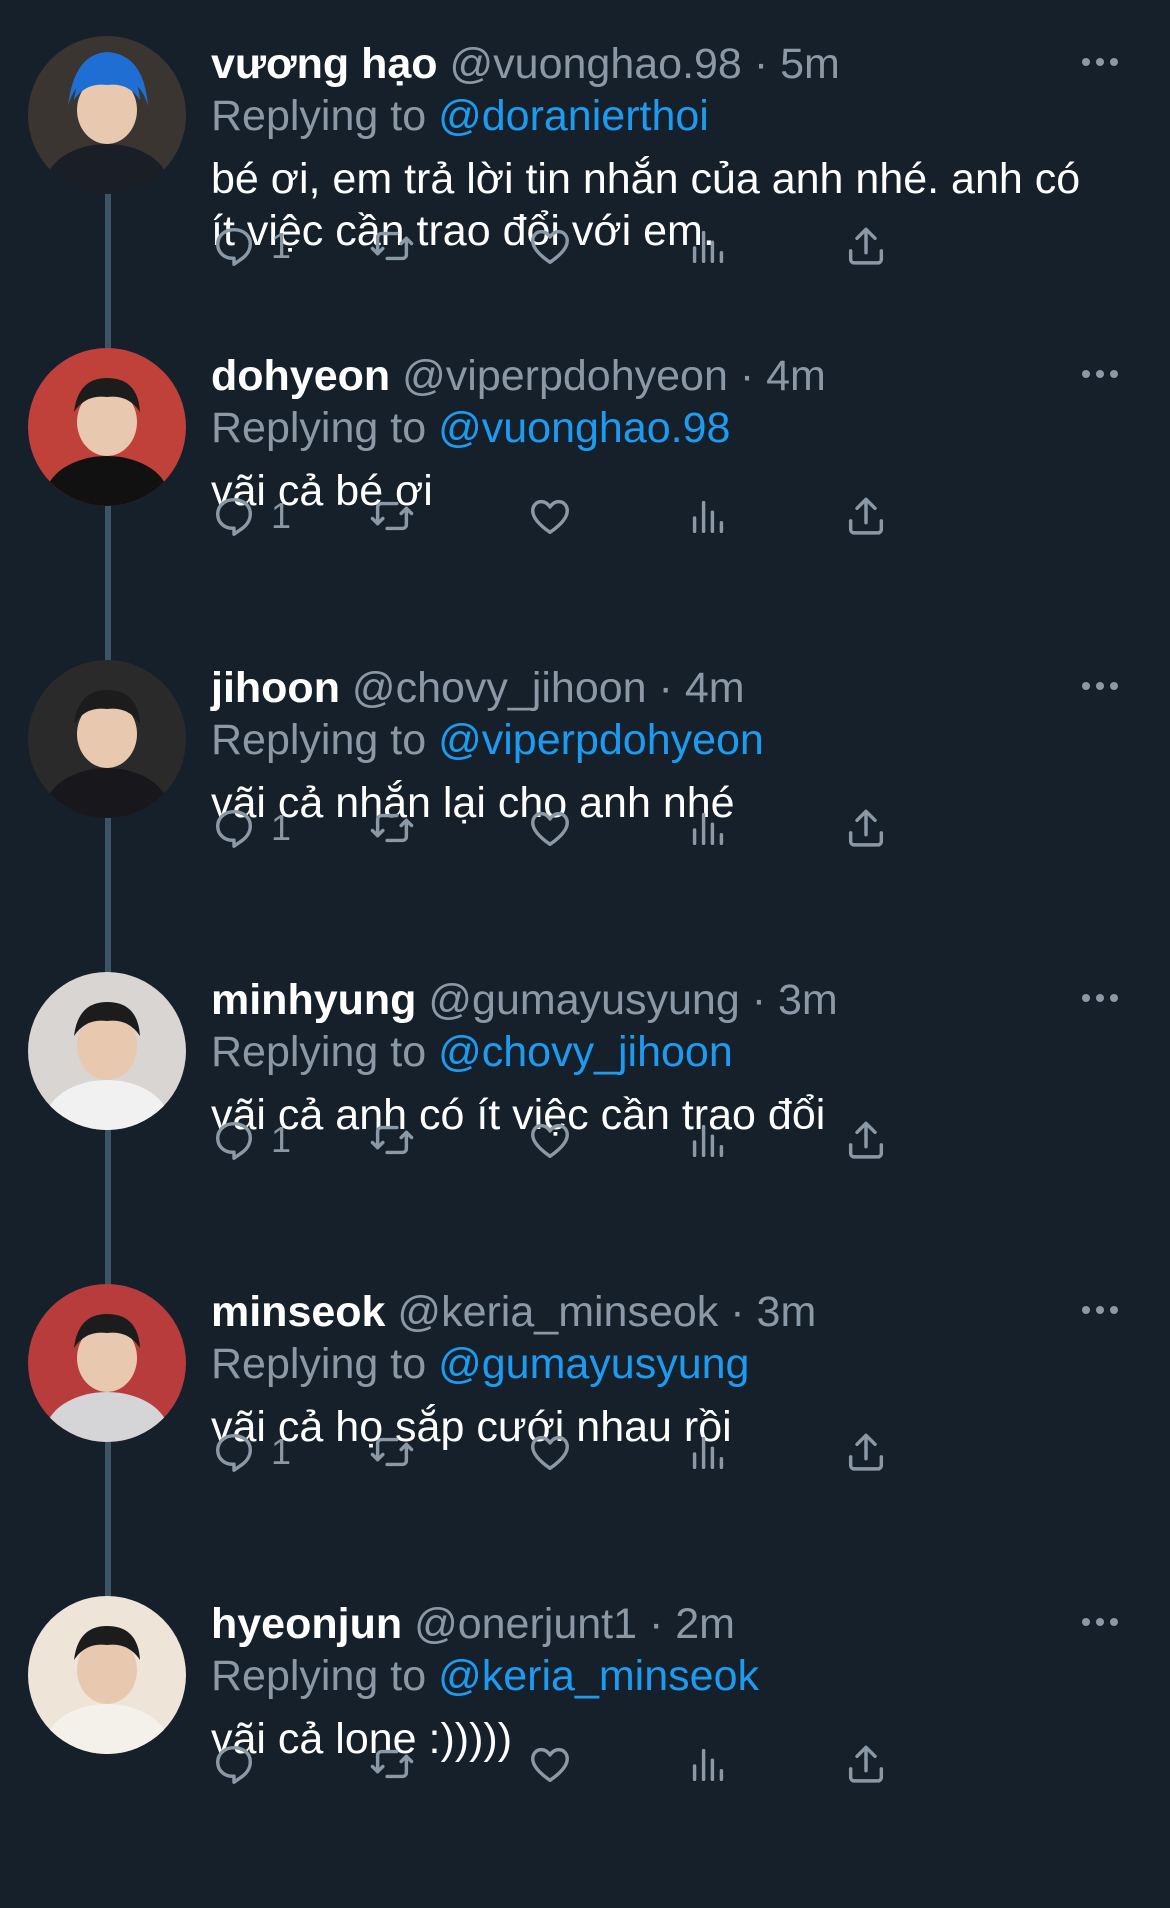 The height and width of the screenshot is (1908, 1170). I want to click on author-handle: @gumayusyung, so click(583, 1000).